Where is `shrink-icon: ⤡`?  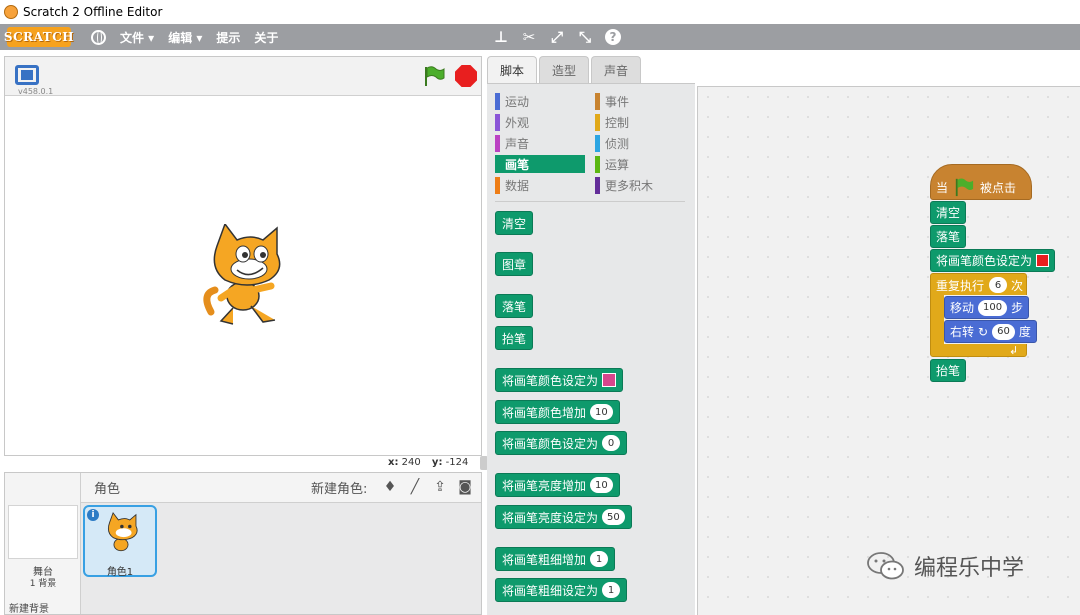 shrink-icon: ⤡ is located at coordinates (585, 37).